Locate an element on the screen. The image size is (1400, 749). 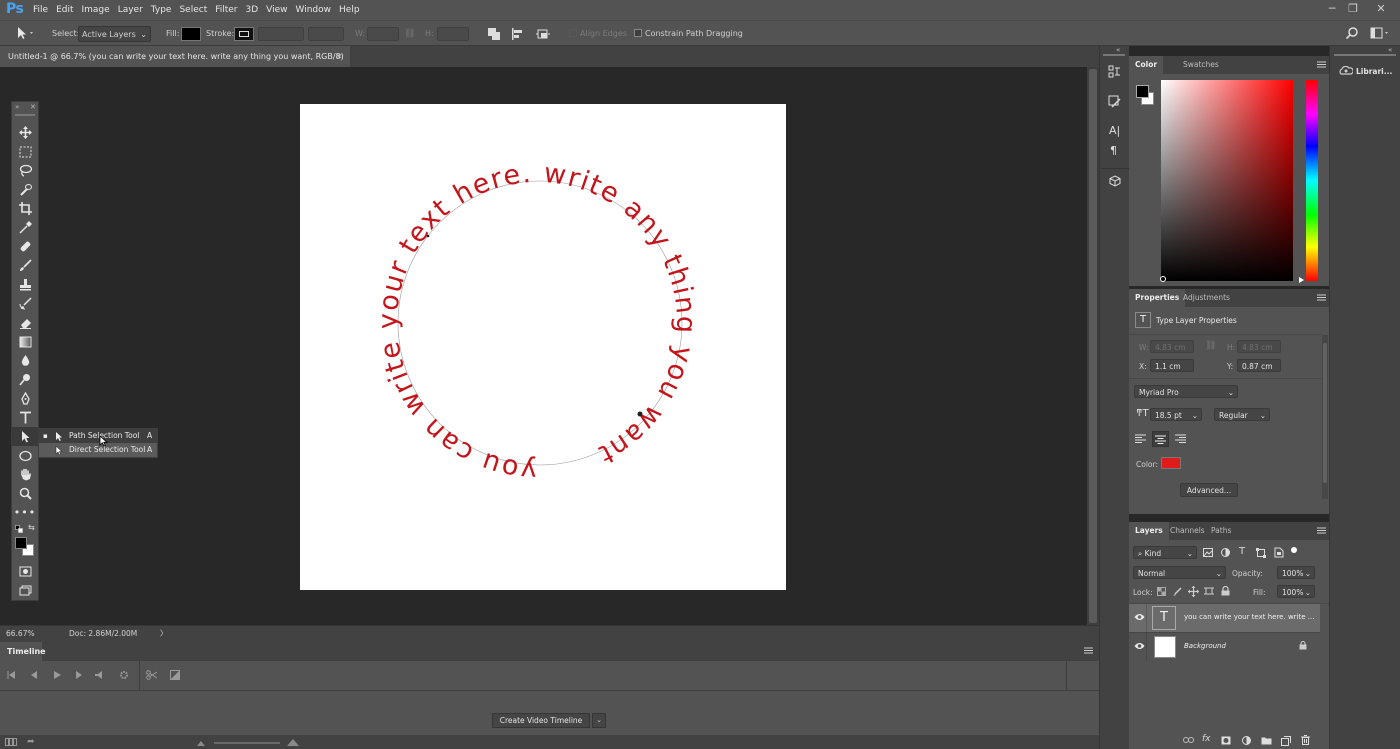
menu-help: Help is located at coordinates (353, 10).